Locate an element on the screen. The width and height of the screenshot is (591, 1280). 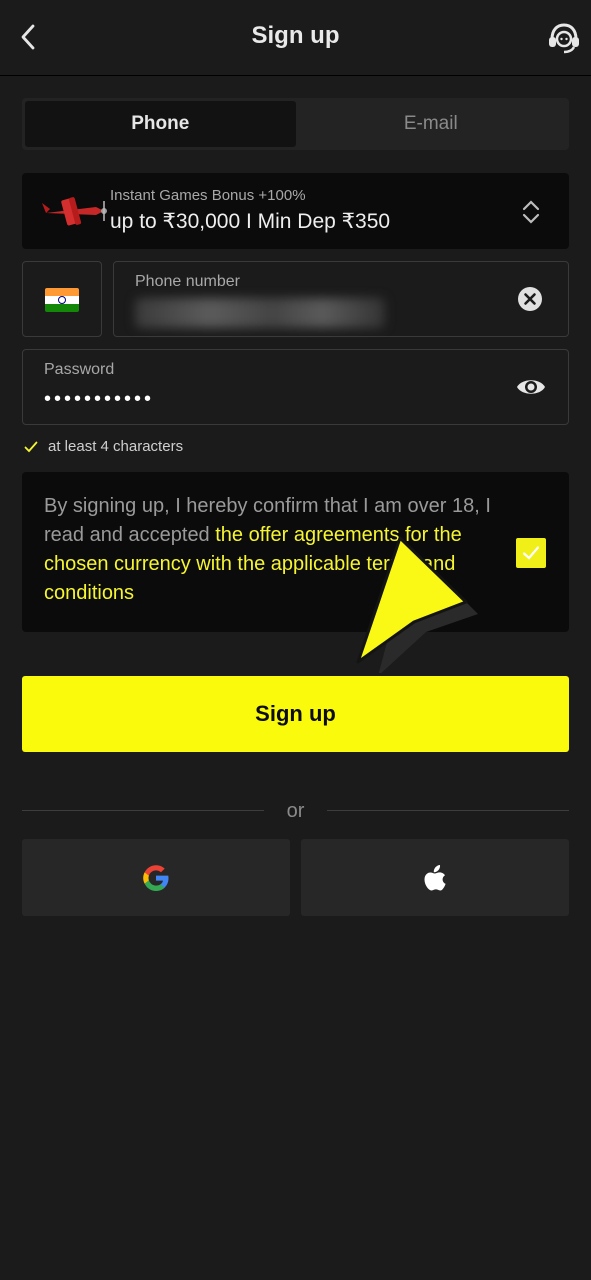
eye-icon is located at coordinates (531, 387).